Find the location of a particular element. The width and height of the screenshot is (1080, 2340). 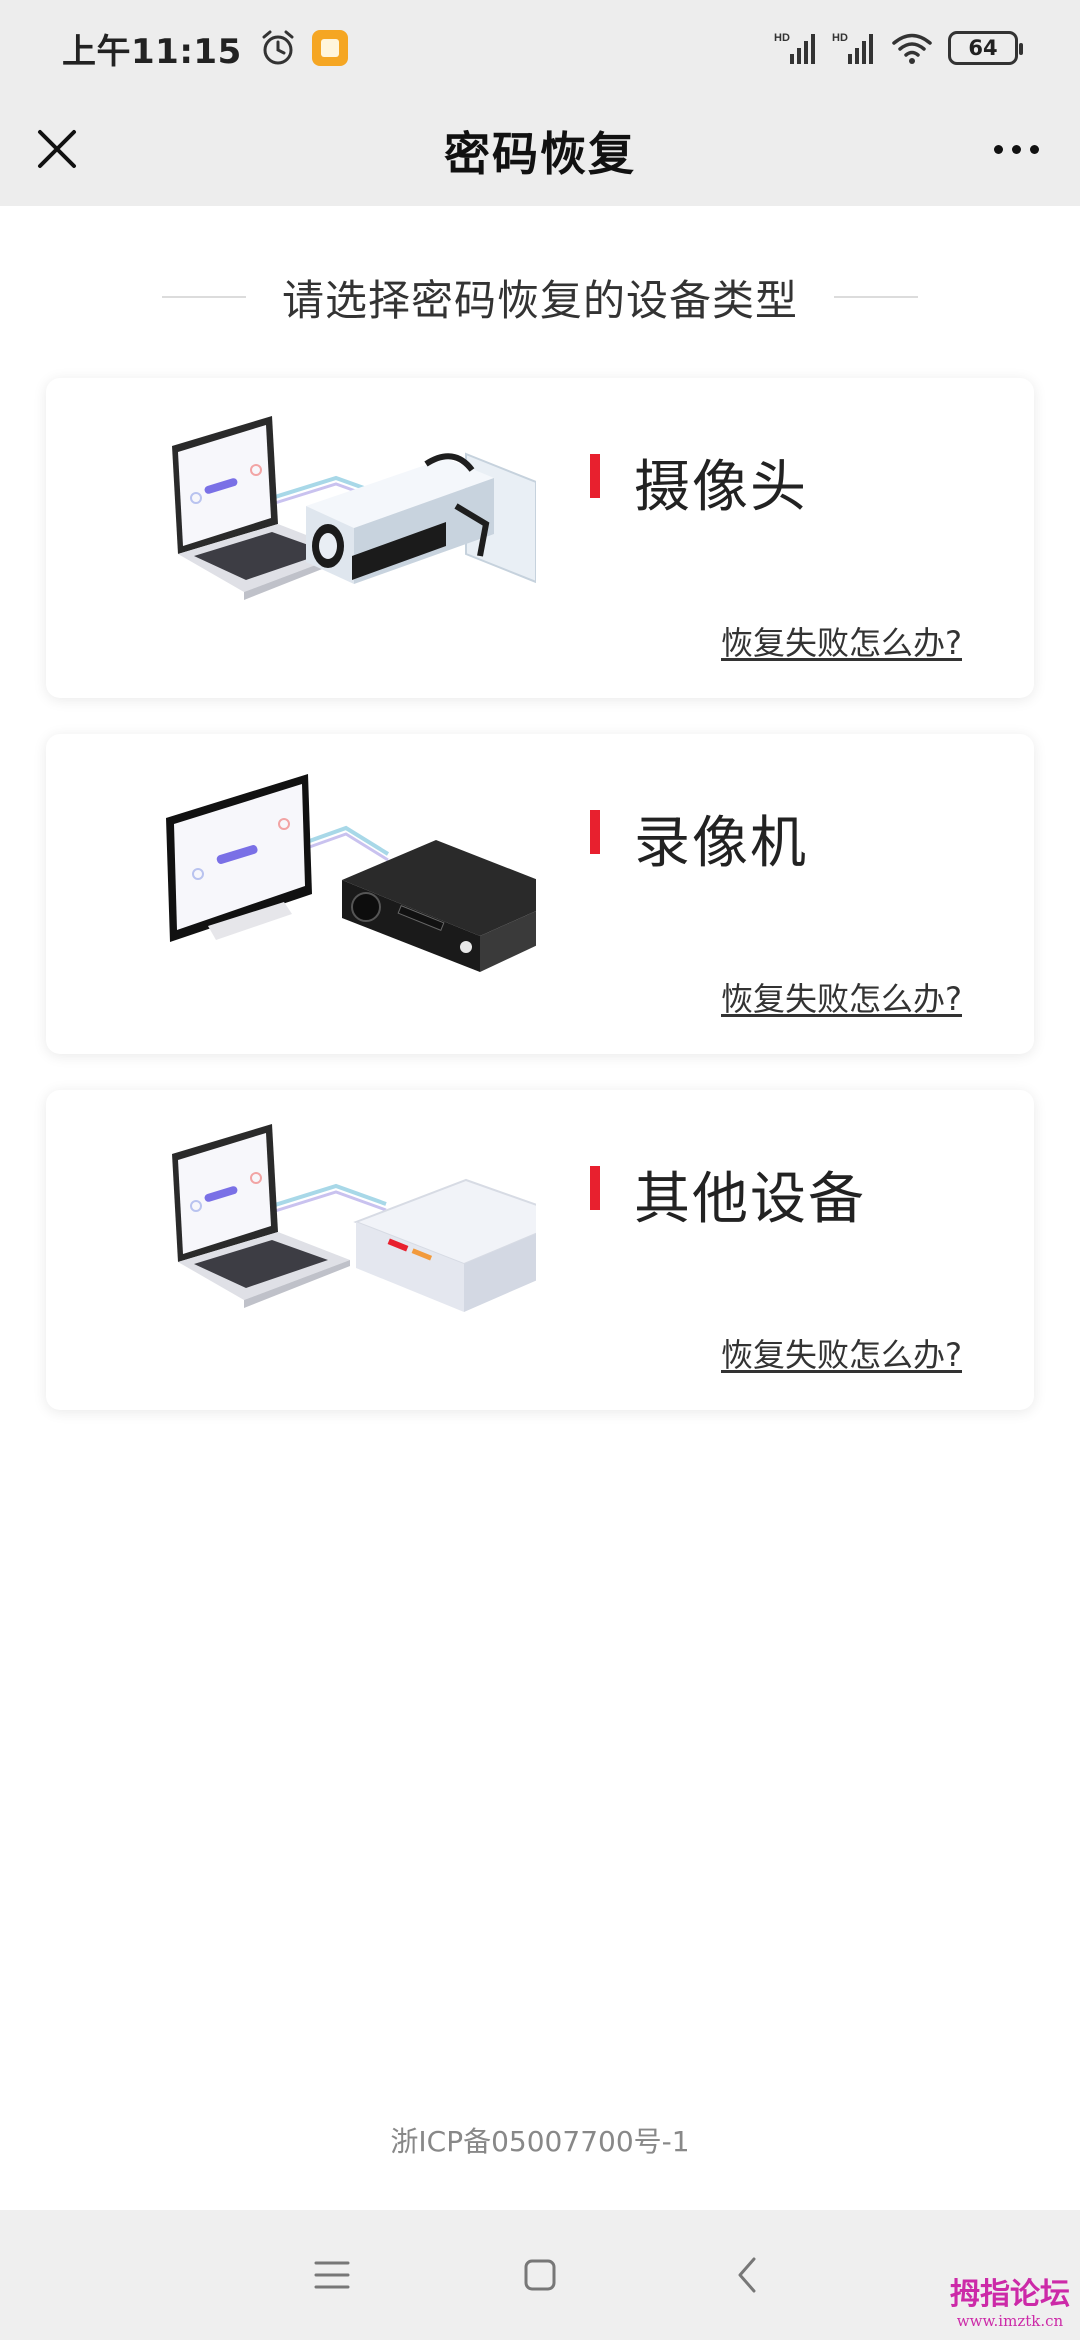

menu-icon is located at coordinates (332, 2275).